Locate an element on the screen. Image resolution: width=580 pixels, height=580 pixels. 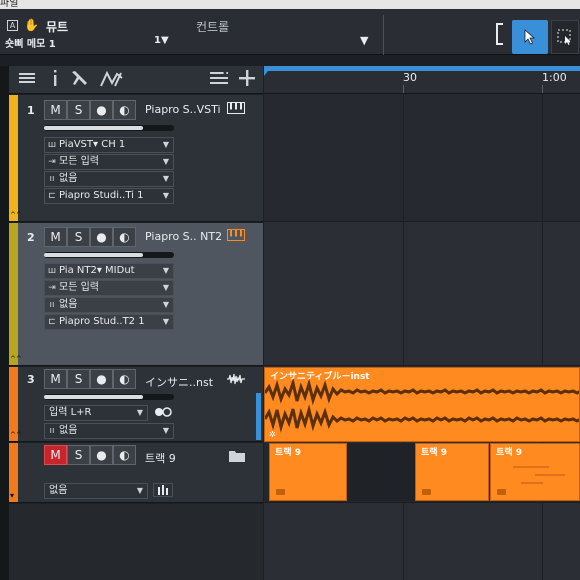
wrench-icon is located at coordinates (79, 80).